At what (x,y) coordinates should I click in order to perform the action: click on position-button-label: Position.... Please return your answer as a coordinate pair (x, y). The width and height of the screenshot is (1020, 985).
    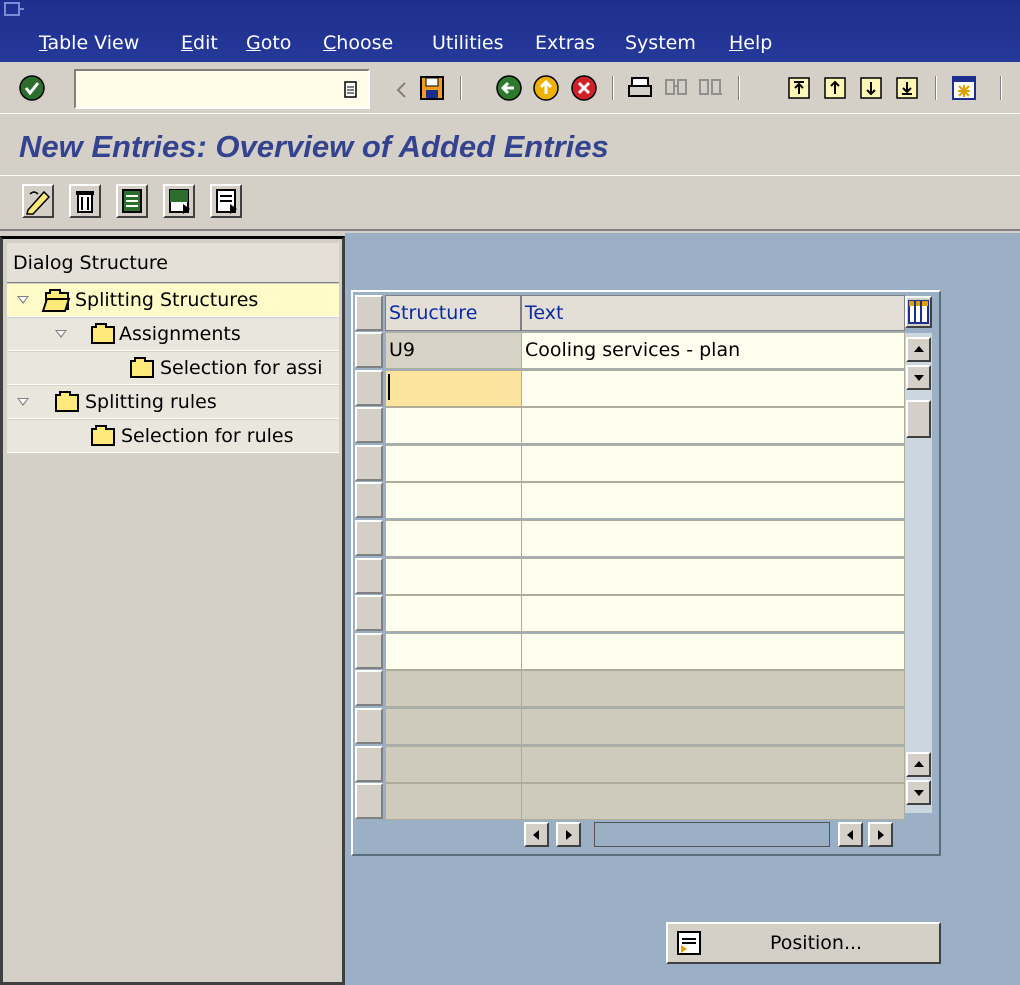
    Looking at the image, I should click on (816, 943).